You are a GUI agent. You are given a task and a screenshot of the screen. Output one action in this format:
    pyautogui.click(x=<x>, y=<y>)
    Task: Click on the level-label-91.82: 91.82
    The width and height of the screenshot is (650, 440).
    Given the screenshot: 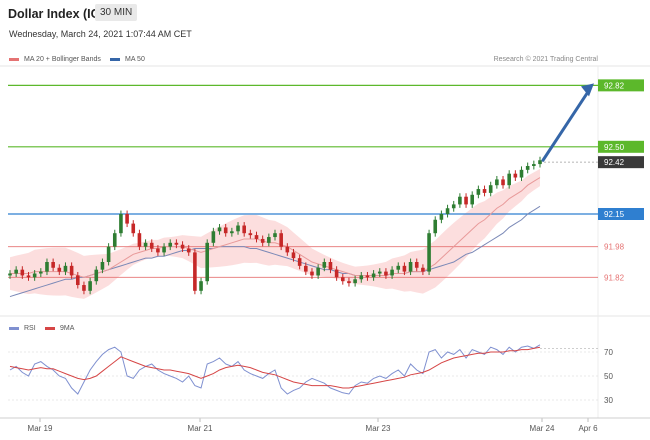 What is the action you would take?
    pyautogui.click(x=614, y=277)
    